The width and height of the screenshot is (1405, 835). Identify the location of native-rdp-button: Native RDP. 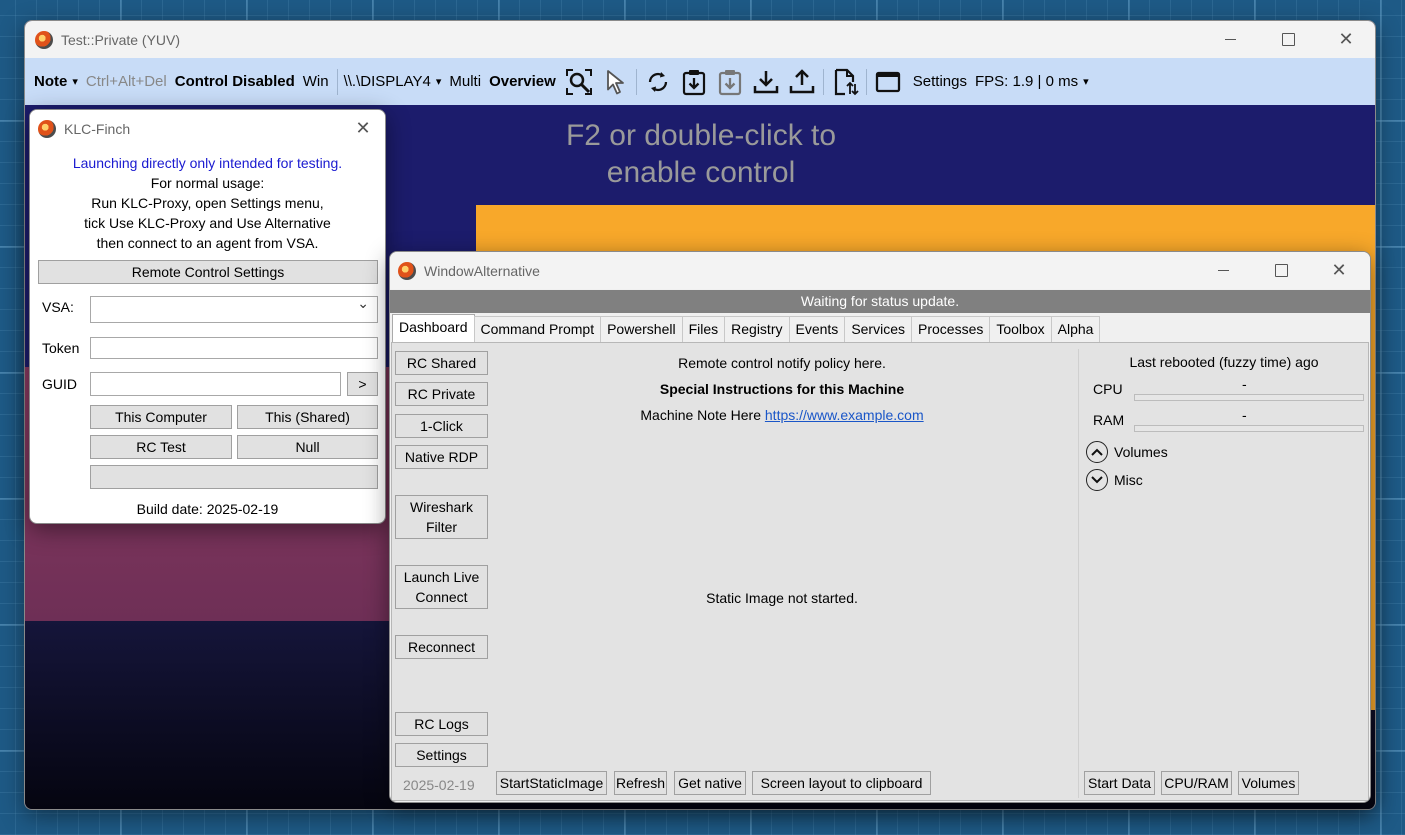
(441, 457).